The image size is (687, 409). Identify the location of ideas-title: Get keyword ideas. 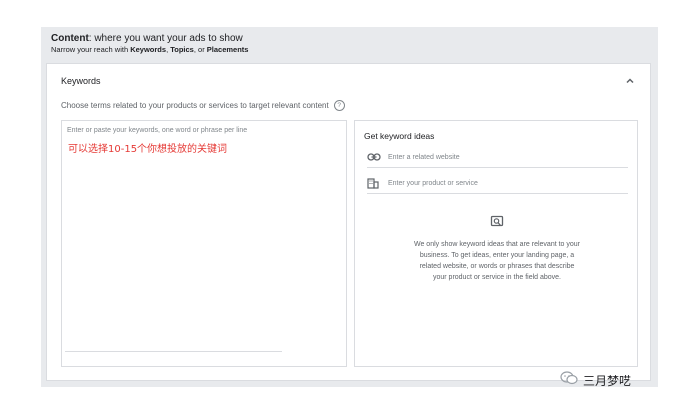
(399, 136).